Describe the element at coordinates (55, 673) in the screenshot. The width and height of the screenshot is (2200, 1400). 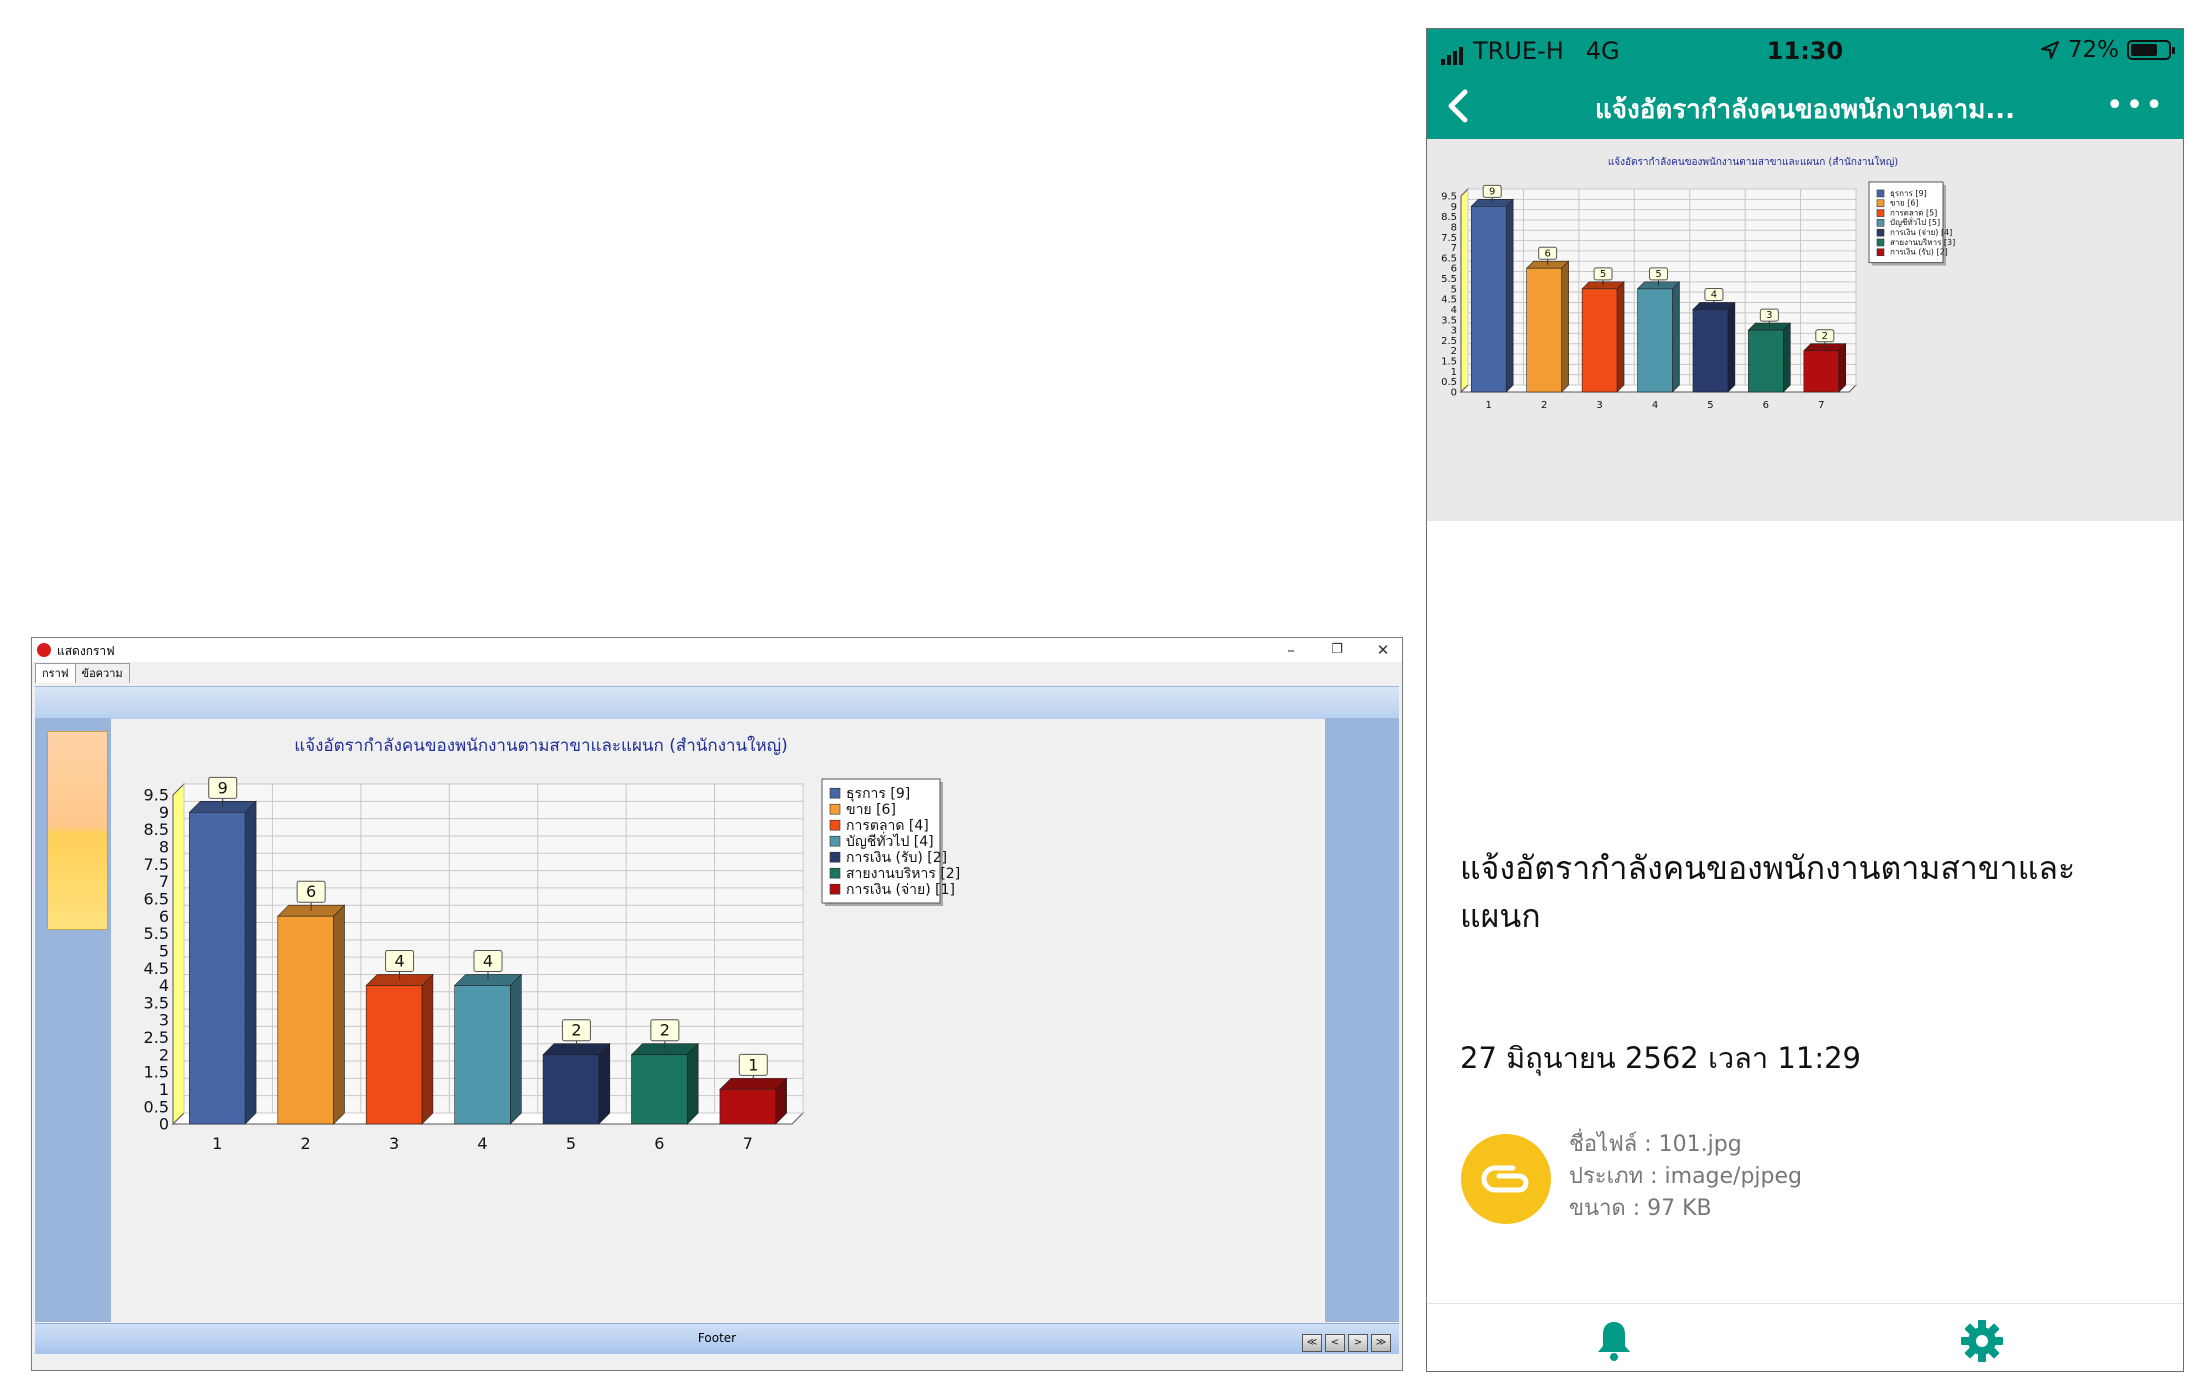
I see `tab-graph: กราฟ` at that location.